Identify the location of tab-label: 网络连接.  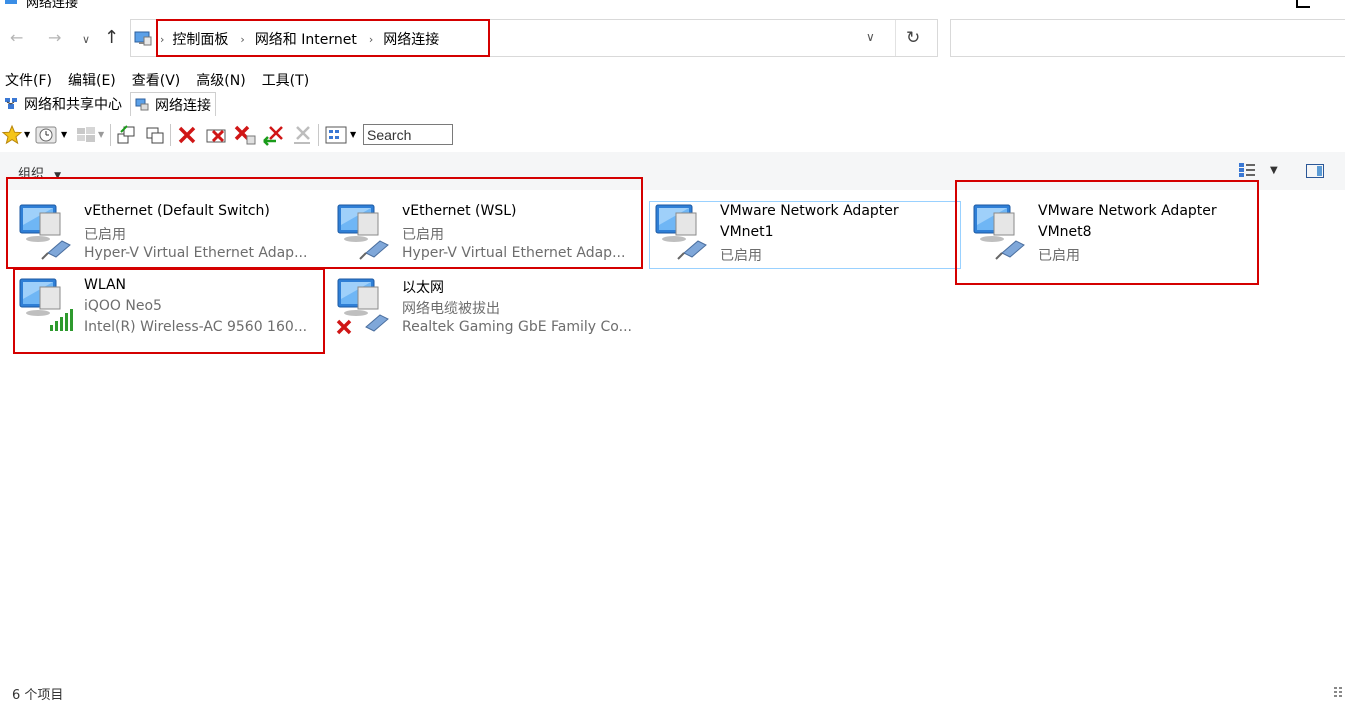
(183, 105).